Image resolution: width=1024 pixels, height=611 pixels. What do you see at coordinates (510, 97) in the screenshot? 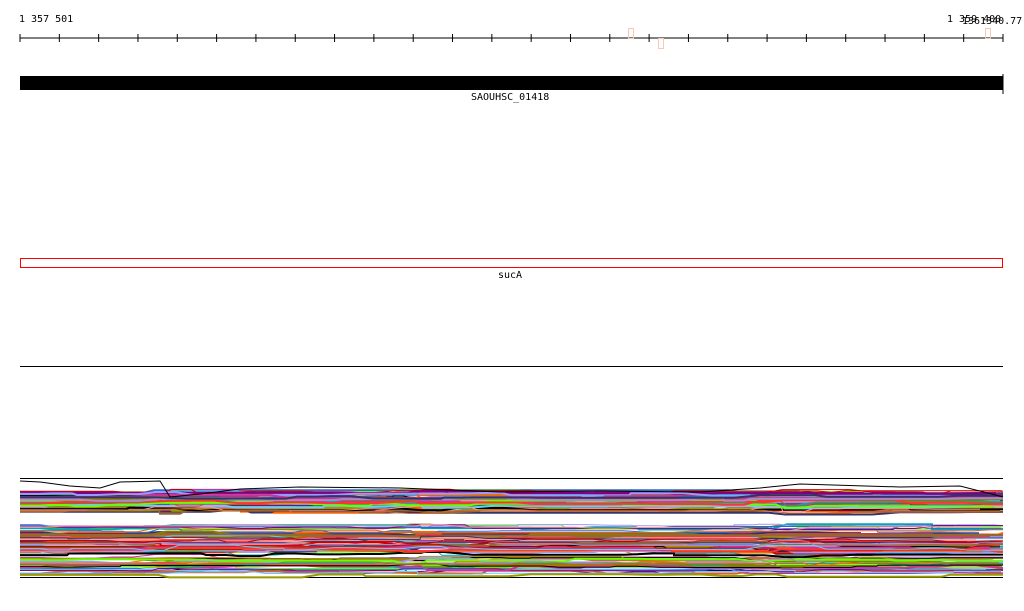
I see `feature-label-saouhsc-01418: SAOUHSC_01418` at bounding box center [510, 97].